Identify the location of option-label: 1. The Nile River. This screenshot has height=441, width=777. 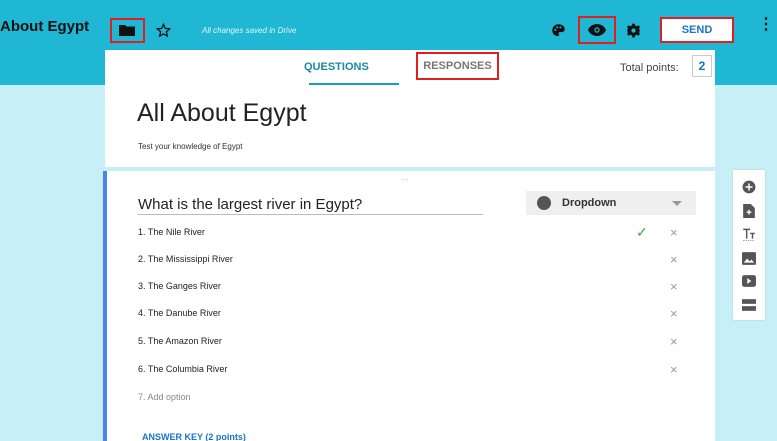
(171, 232).